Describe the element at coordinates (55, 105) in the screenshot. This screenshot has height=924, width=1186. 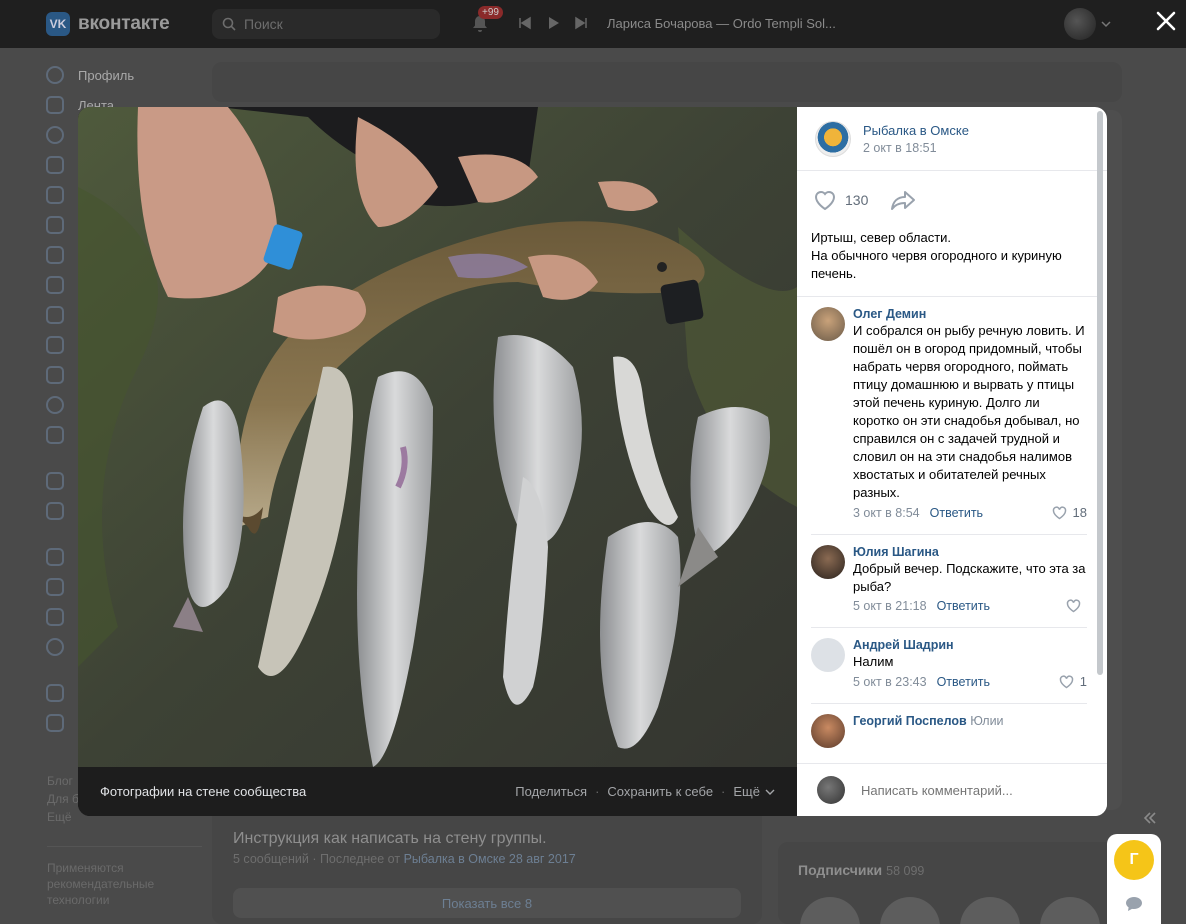
I see `feed-icon` at that location.